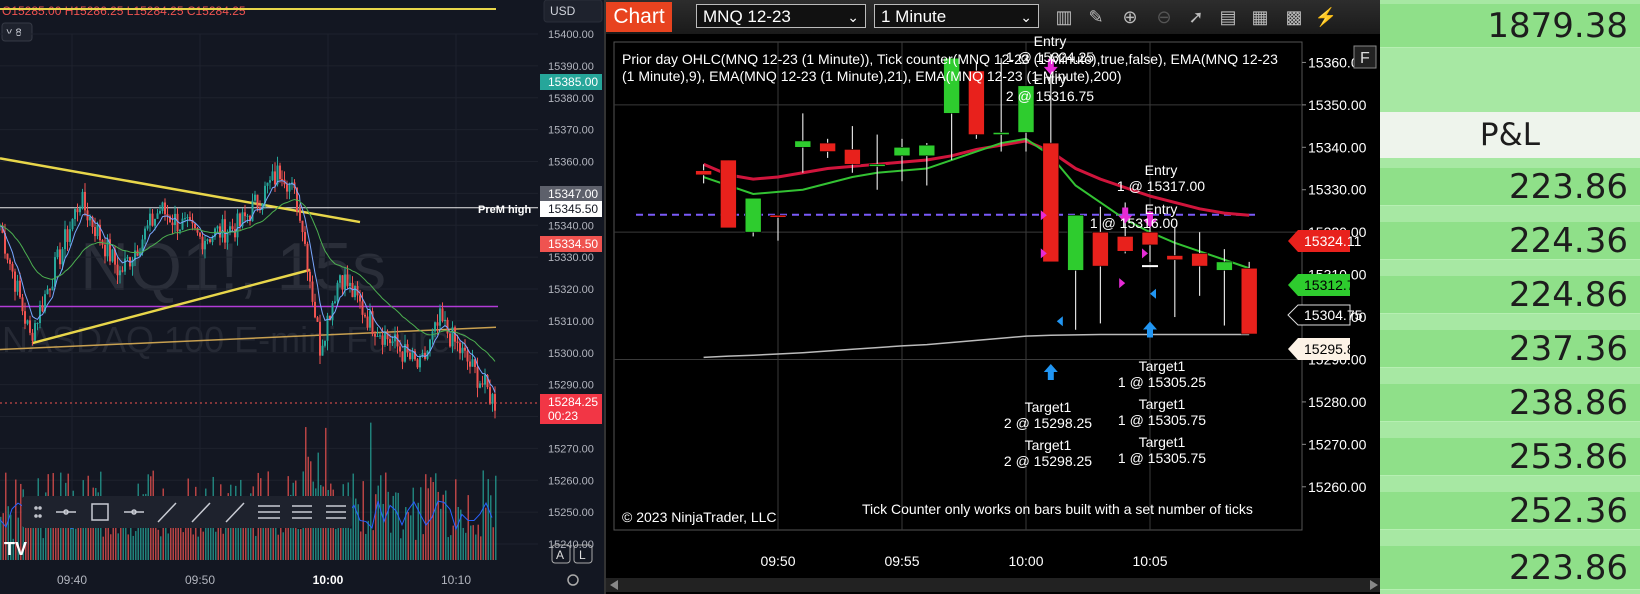 Image resolution: width=1640 pixels, height=594 pixels. What do you see at coordinates (1096, 17) in the screenshot?
I see `pencil-draw-icon: ✎` at bounding box center [1096, 17].